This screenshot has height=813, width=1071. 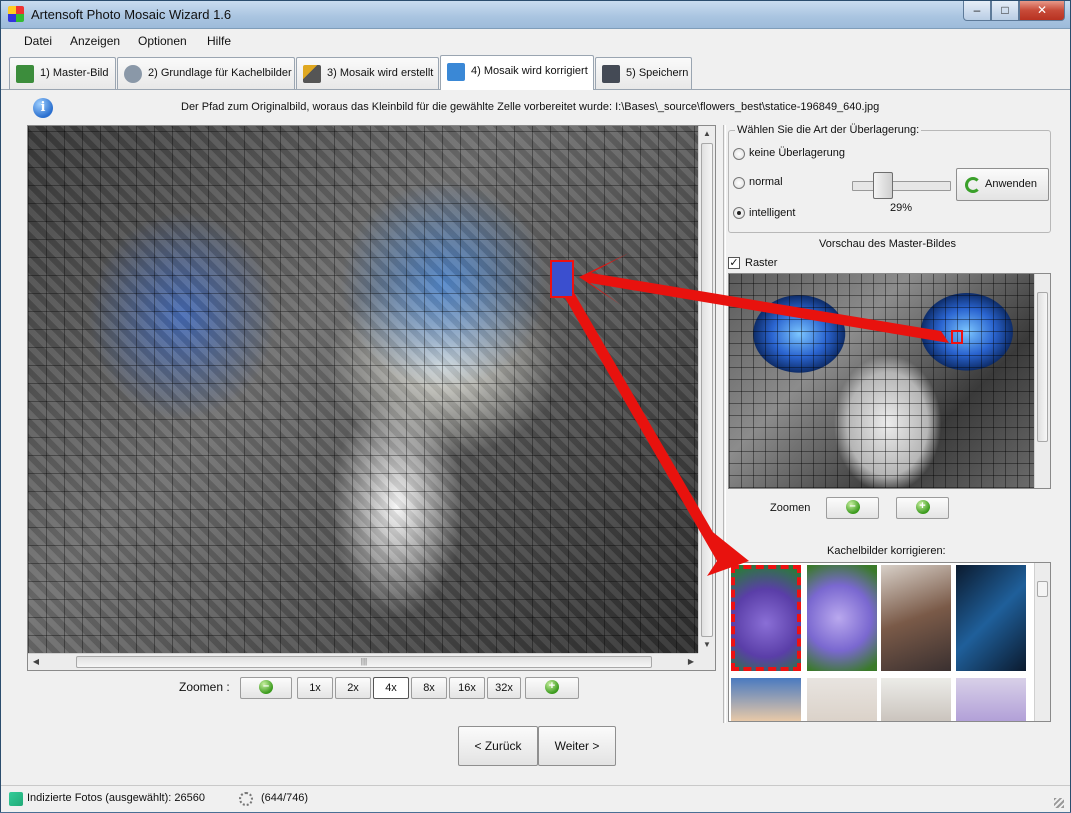 I want to click on tile-picker, so click(x=889, y=642).